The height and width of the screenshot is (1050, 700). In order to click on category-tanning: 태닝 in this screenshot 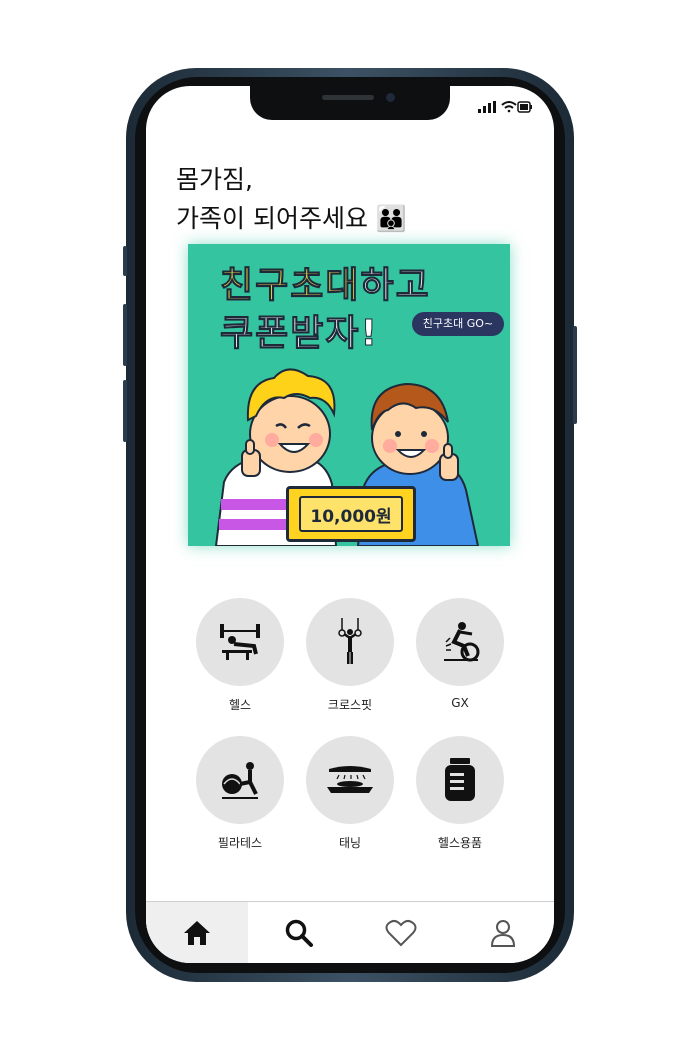, I will do `click(350, 793)`.